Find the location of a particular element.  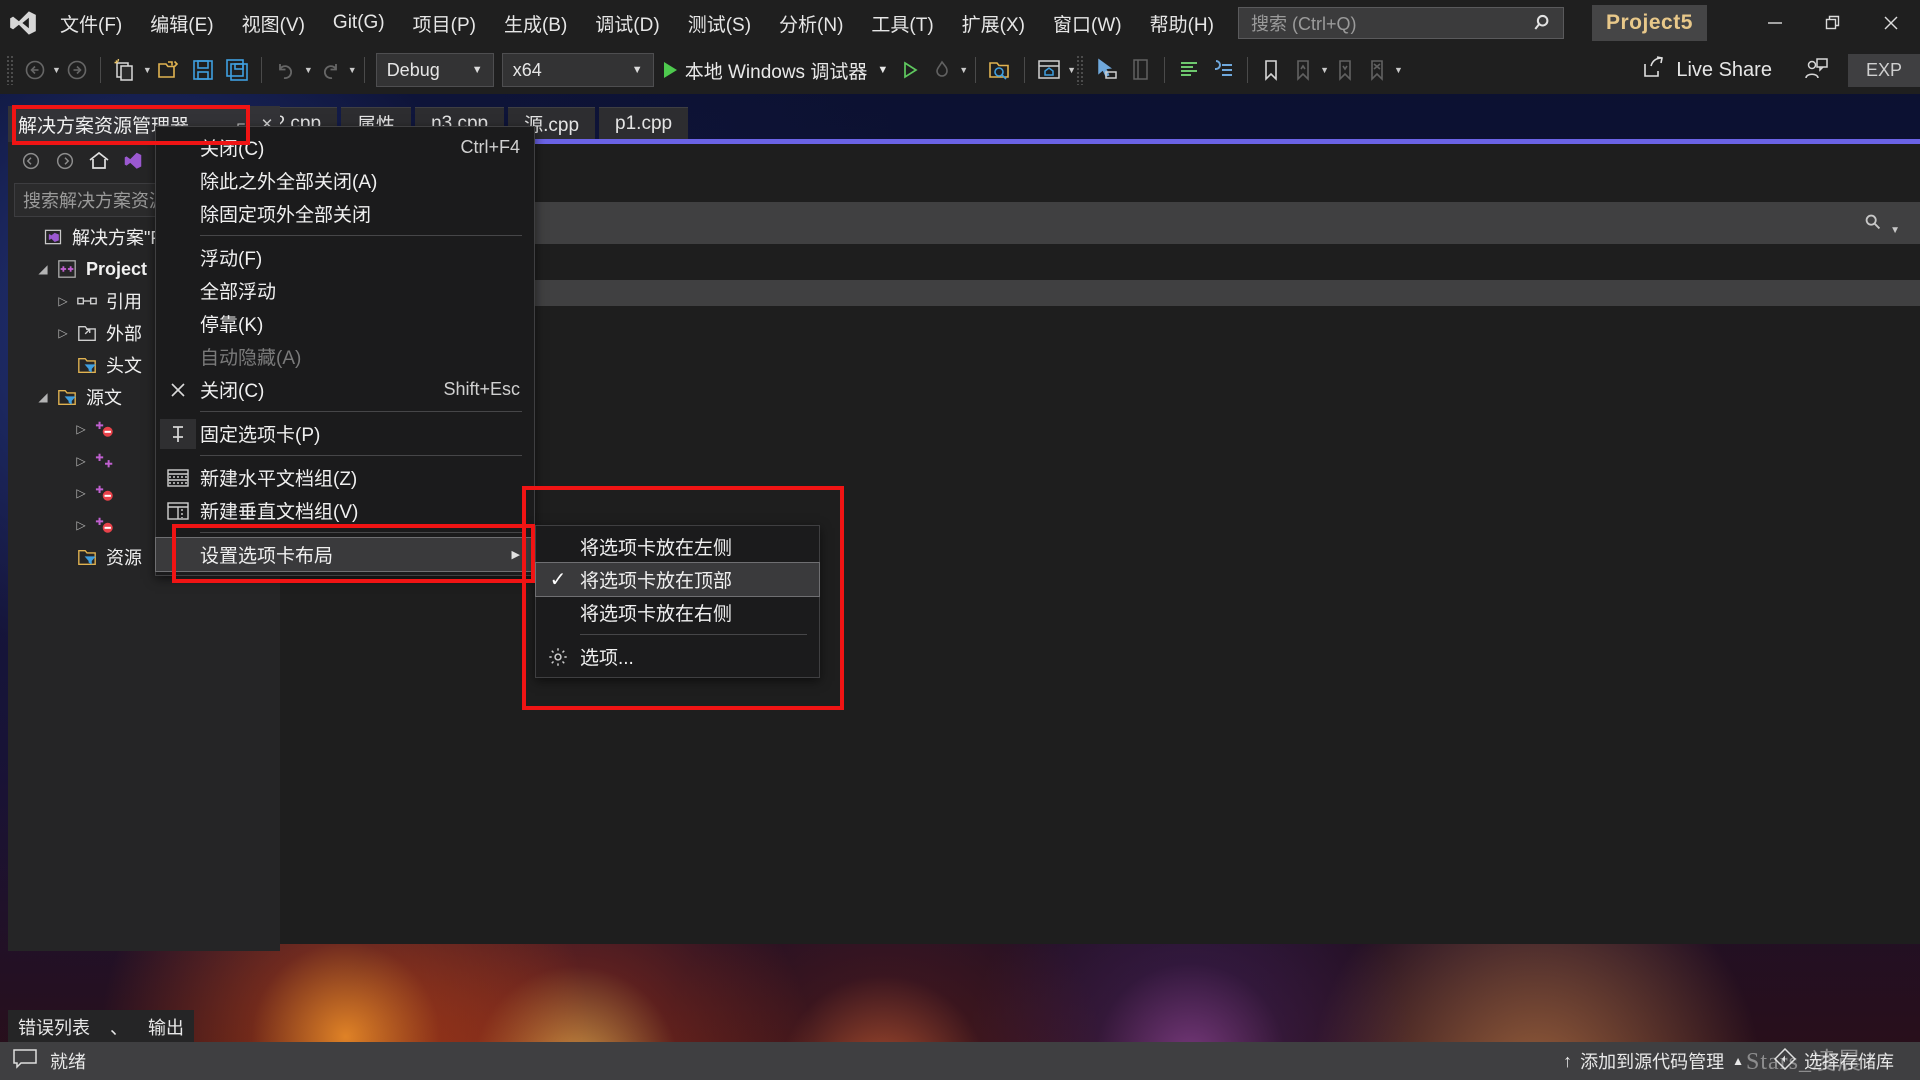

window-controls is located at coordinates (1833, 23).